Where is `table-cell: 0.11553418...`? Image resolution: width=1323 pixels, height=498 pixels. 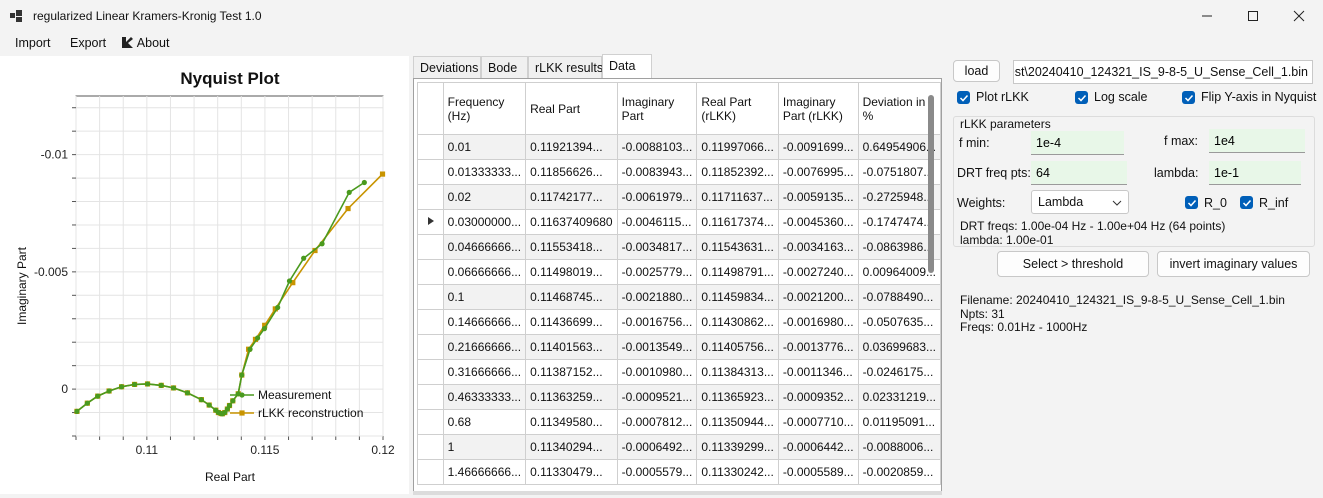
table-cell: 0.11553418... is located at coordinates (571, 247).